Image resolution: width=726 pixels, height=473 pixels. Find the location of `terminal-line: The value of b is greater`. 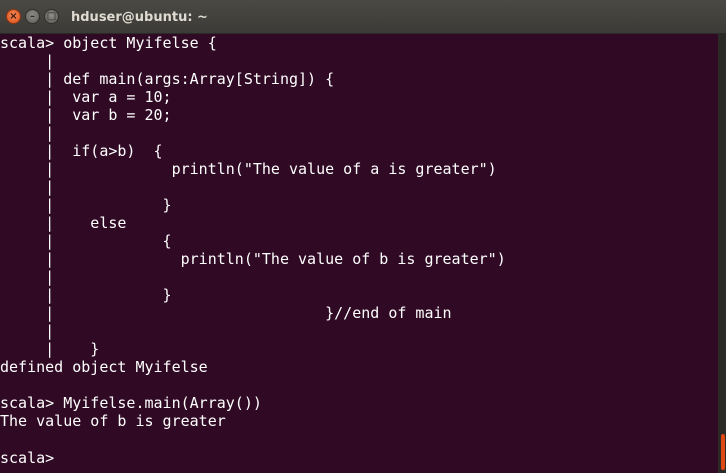

terminal-line: The value of b is greater is located at coordinates (113, 421).